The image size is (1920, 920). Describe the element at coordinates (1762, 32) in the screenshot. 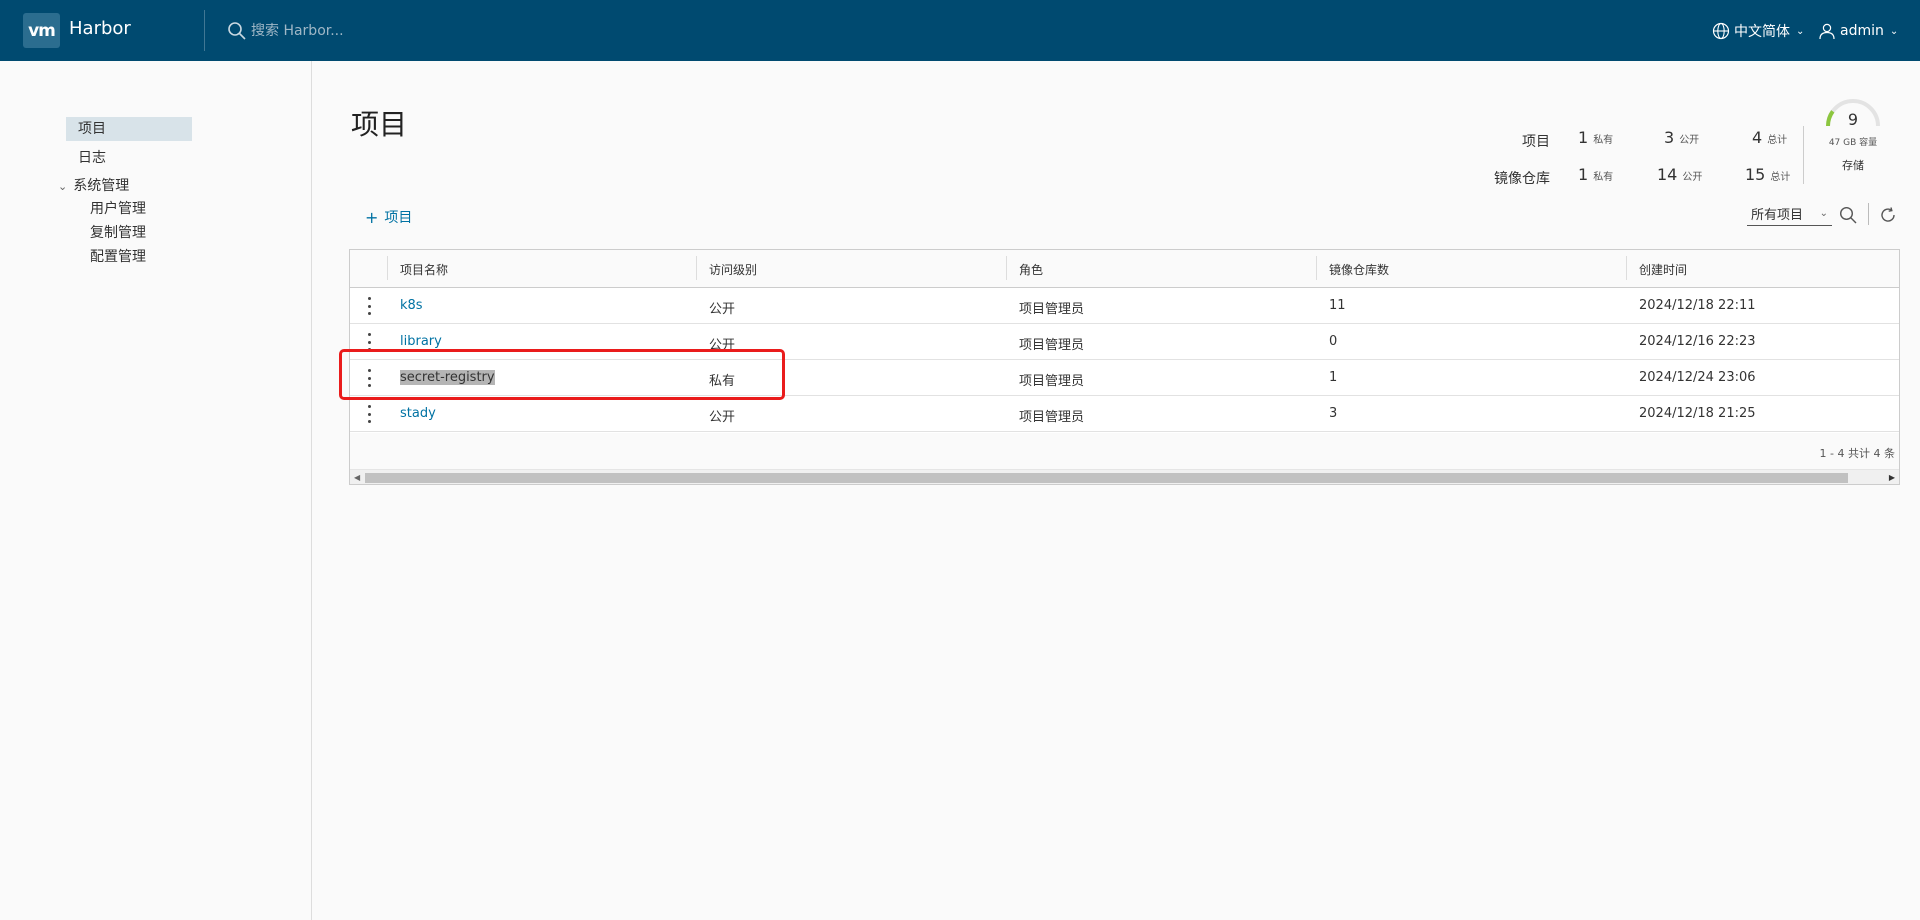

I see `language-label: 中文简体` at that location.